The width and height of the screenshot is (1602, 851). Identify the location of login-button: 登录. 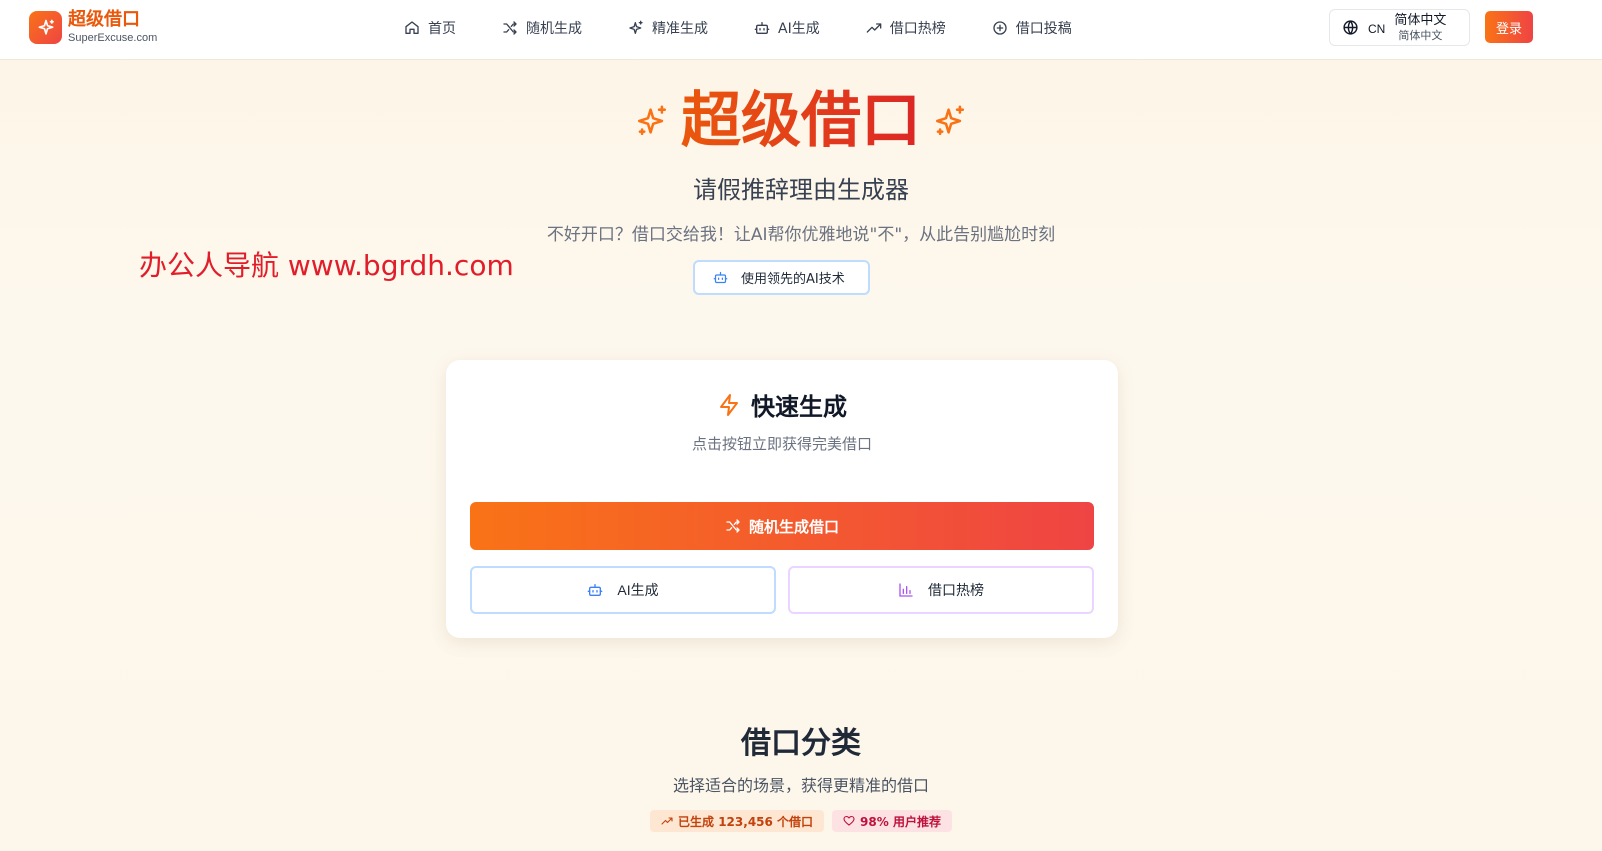
(1509, 27).